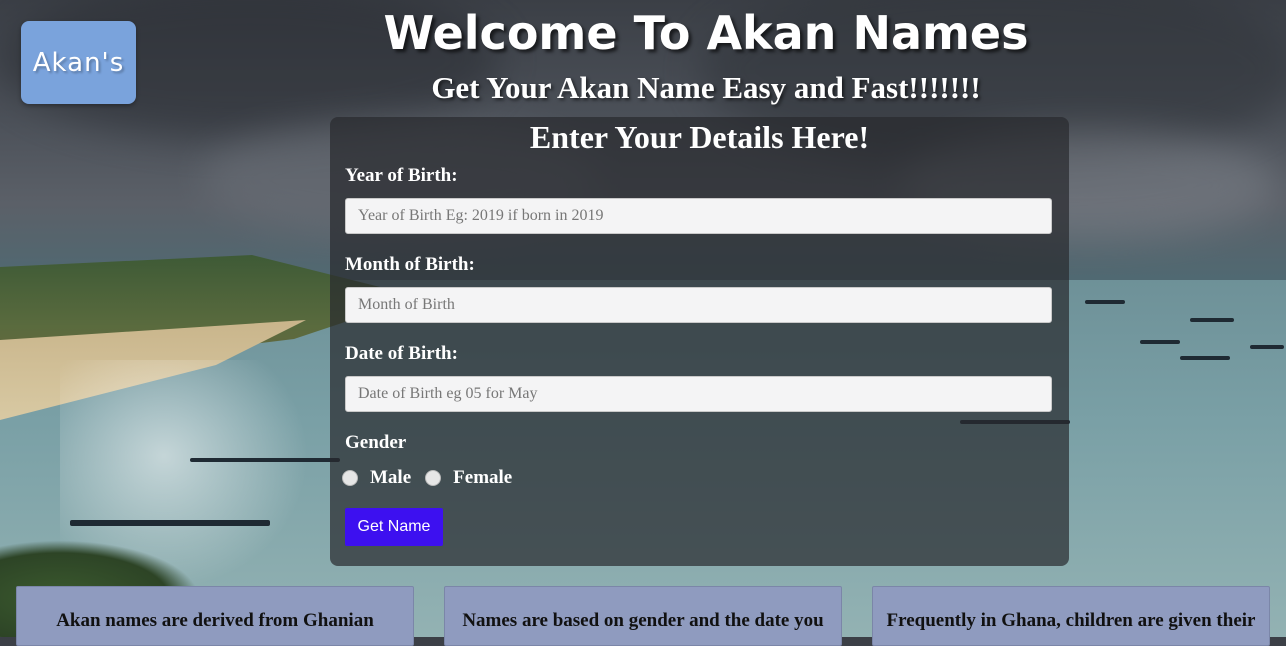 The width and height of the screenshot is (1286, 646). I want to click on get-name-button: Get Name, so click(394, 527).